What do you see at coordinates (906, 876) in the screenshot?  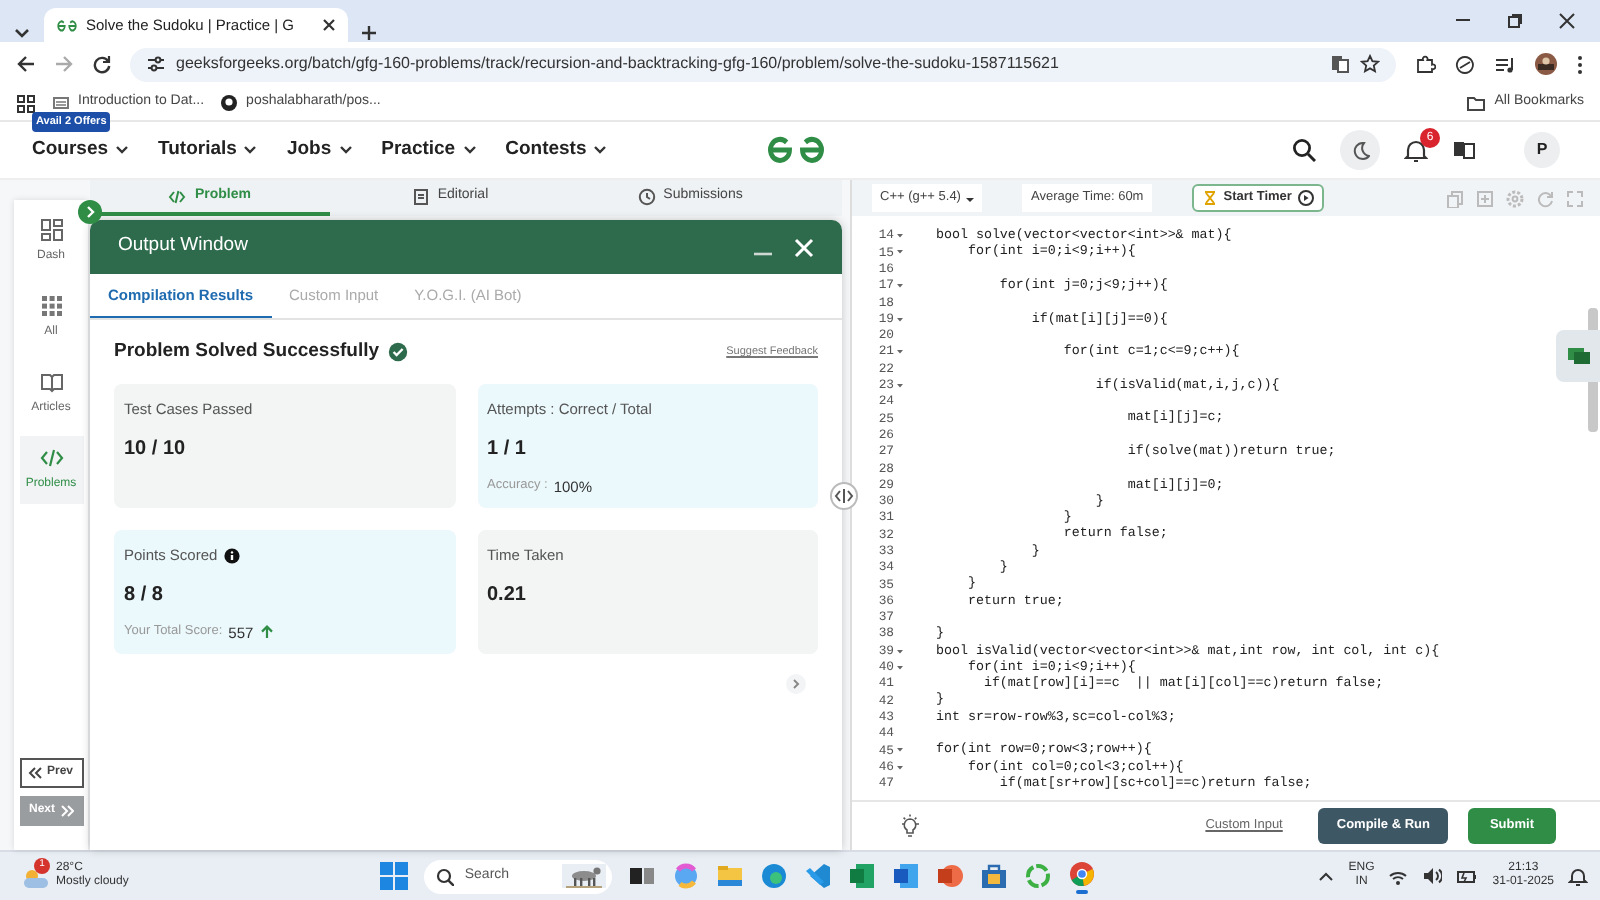 I see `word-icon` at bounding box center [906, 876].